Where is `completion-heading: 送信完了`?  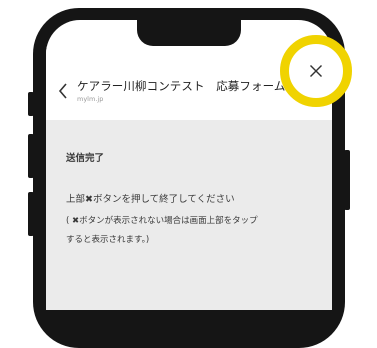 completion-heading: 送信完了 is located at coordinates (85, 158).